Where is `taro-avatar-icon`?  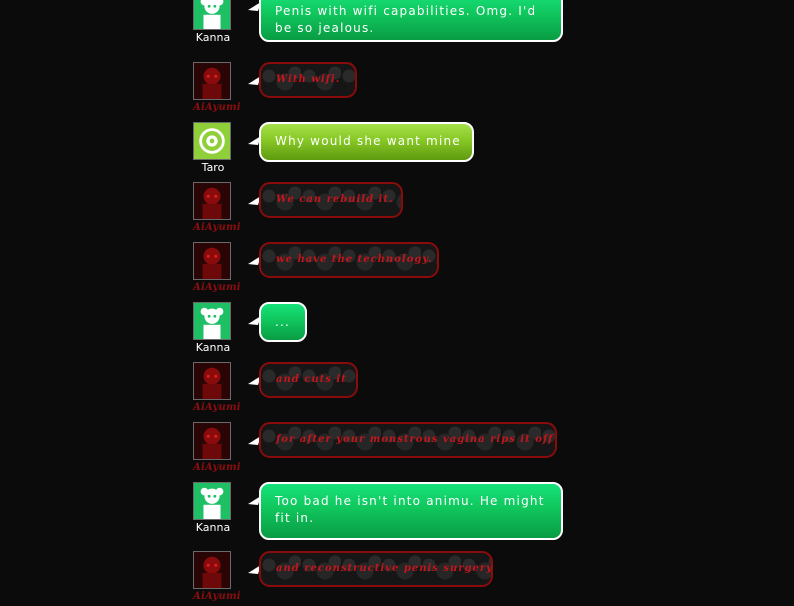
taro-avatar-icon is located at coordinates (212, 141).